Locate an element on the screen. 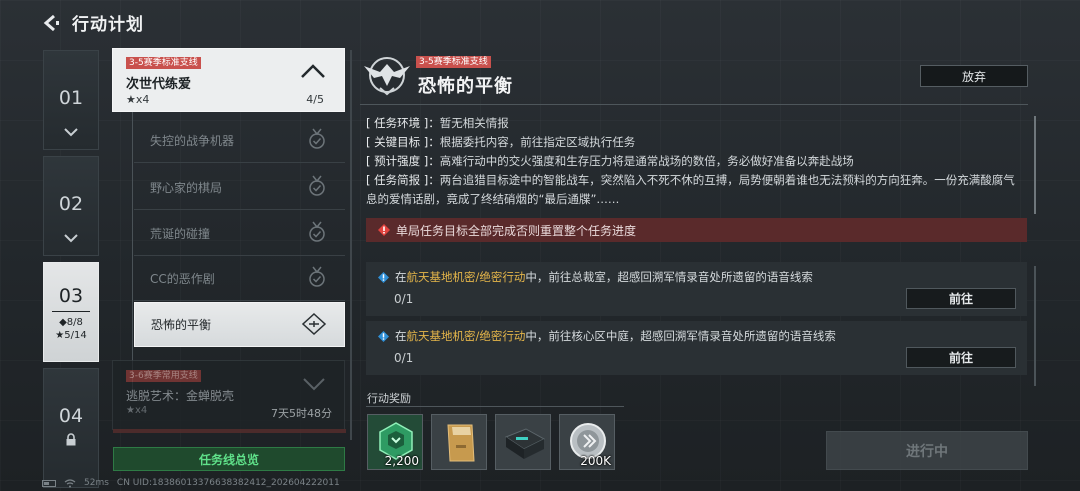  chapter-tab-04: 04 is located at coordinates (71, 428).